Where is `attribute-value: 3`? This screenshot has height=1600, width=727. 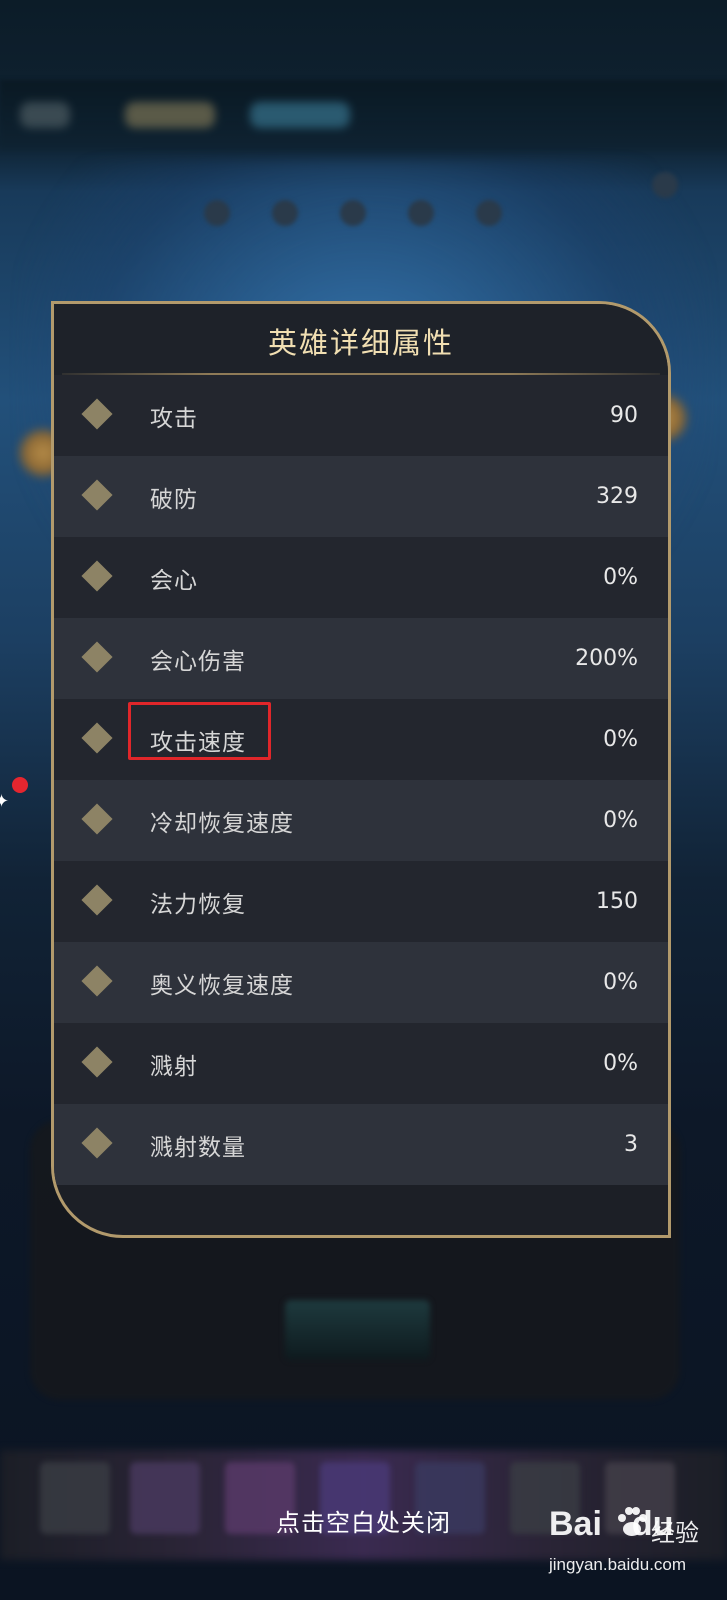
attribute-value: 3 is located at coordinates (631, 1144).